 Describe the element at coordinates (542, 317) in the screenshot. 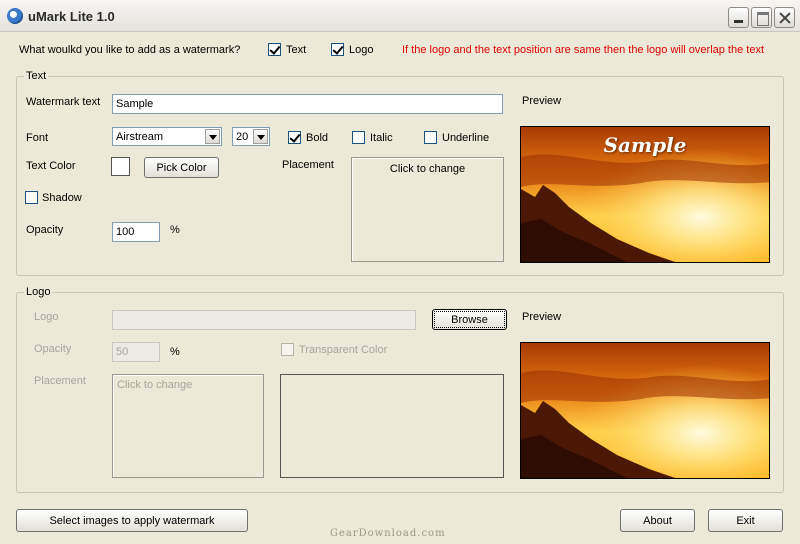

I see `logo-preview-label: Preview` at that location.